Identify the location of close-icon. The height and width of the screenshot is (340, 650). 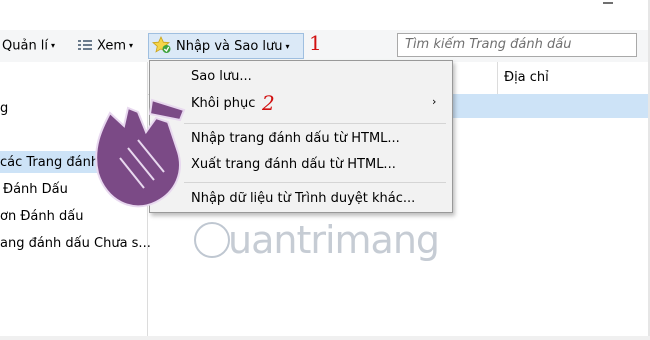
(608, 6).